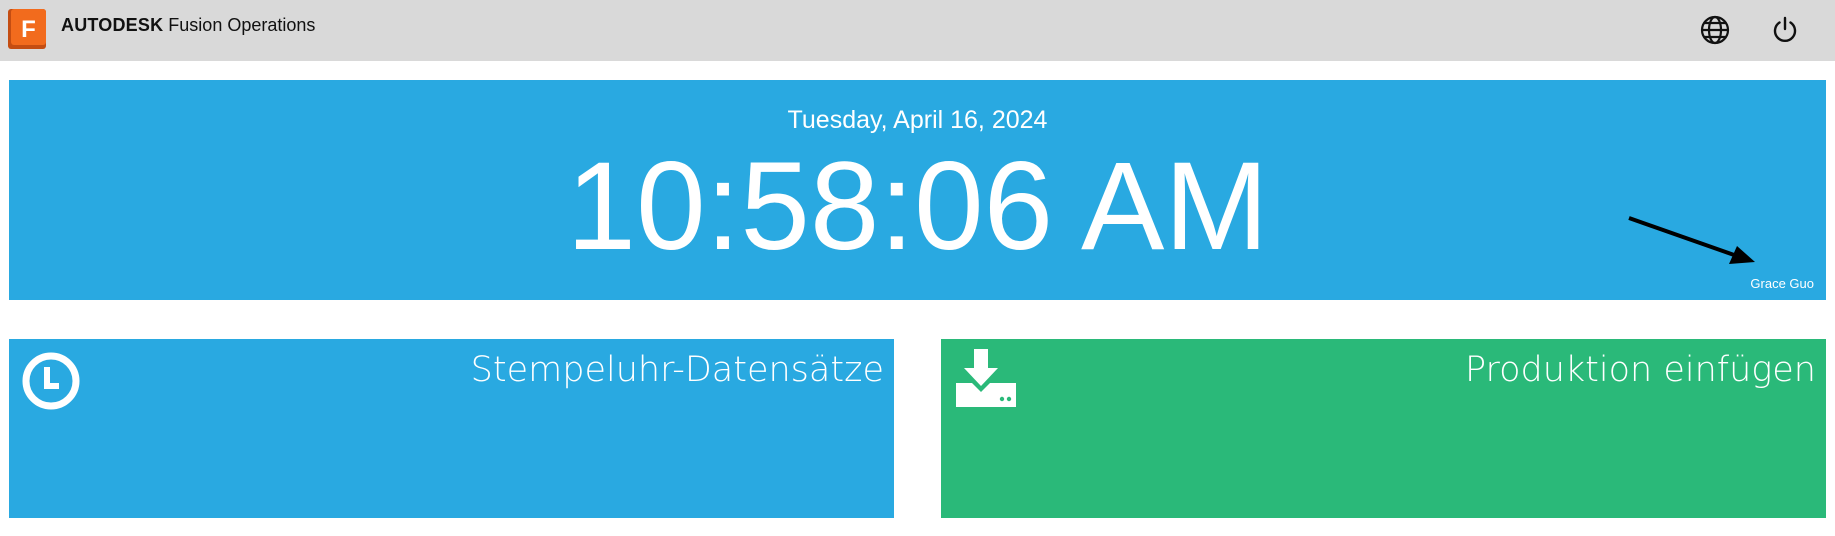 This screenshot has height=536, width=1835. I want to click on brand-name: AUTODESK, so click(112, 25).